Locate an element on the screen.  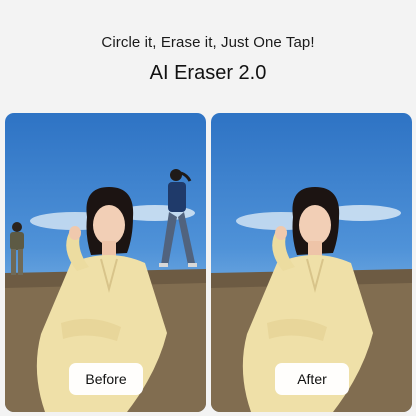
page-title: AI Eraser 2.0 is located at coordinates (208, 73).